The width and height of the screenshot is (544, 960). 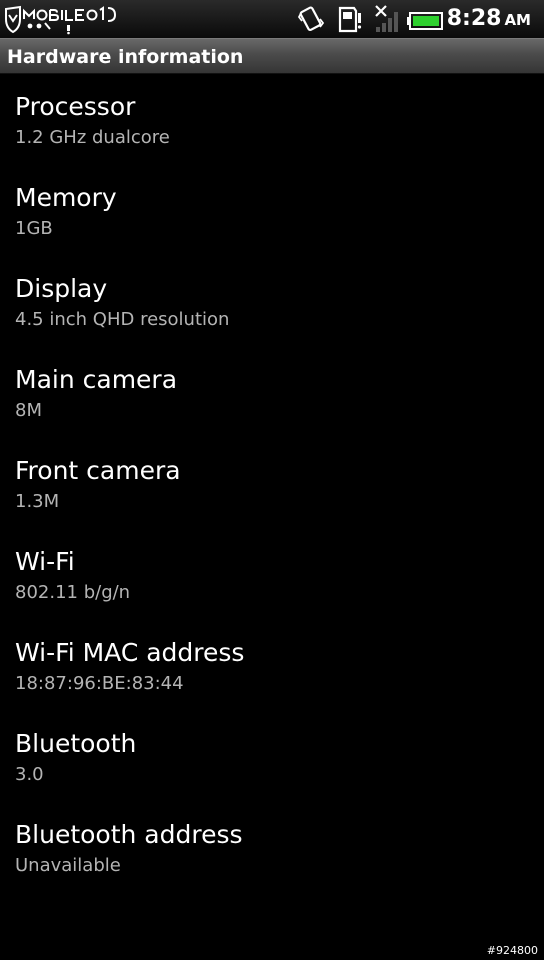 What do you see at coordinates (98, 470) in the screenshot?
I see `item-label: Front camera` at bounding box center [98, 470].